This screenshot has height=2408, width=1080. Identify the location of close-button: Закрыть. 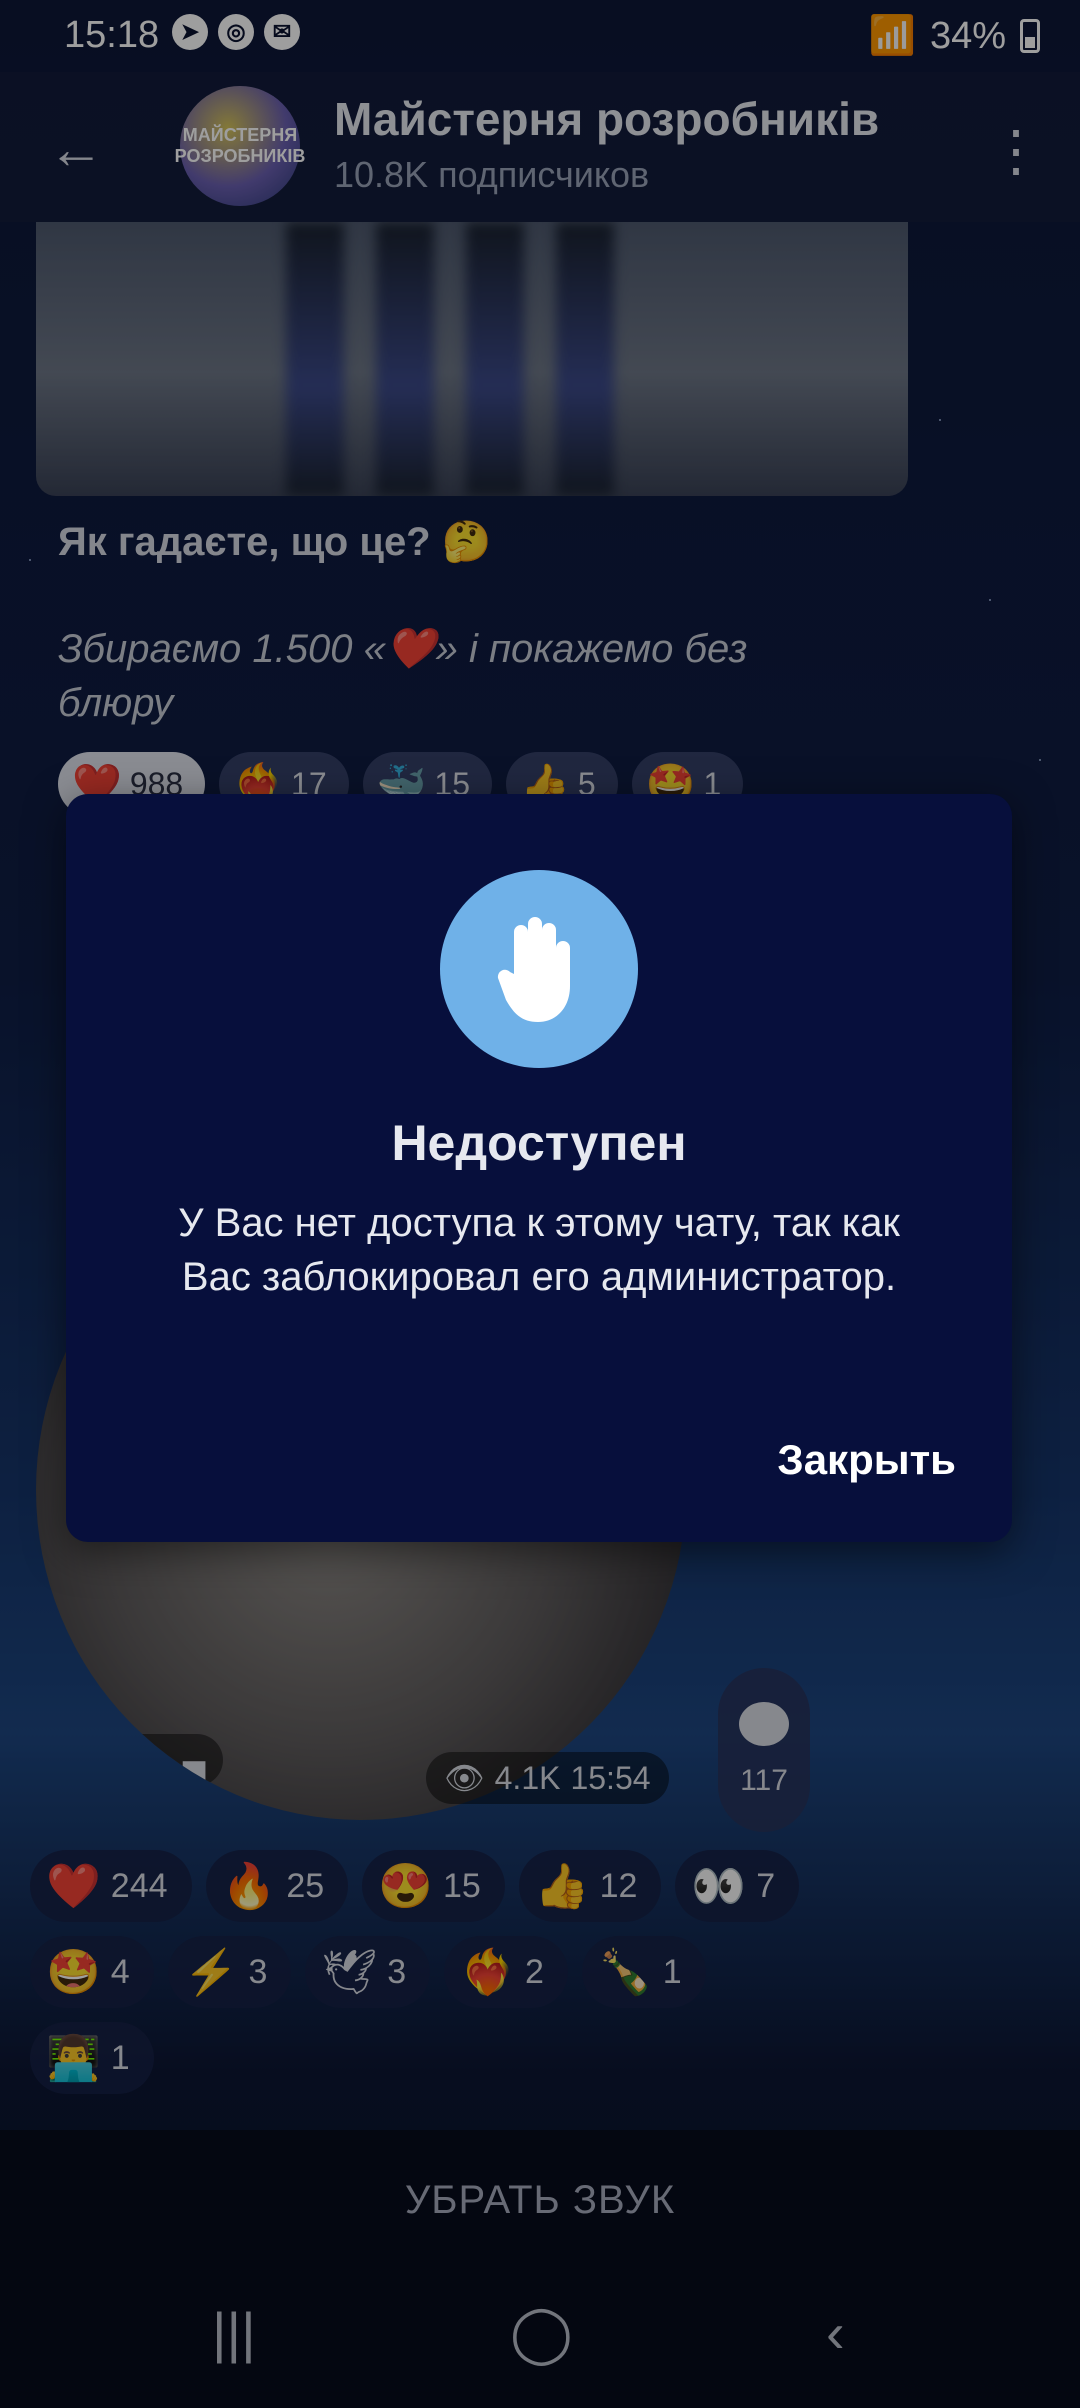
(866, 1460).